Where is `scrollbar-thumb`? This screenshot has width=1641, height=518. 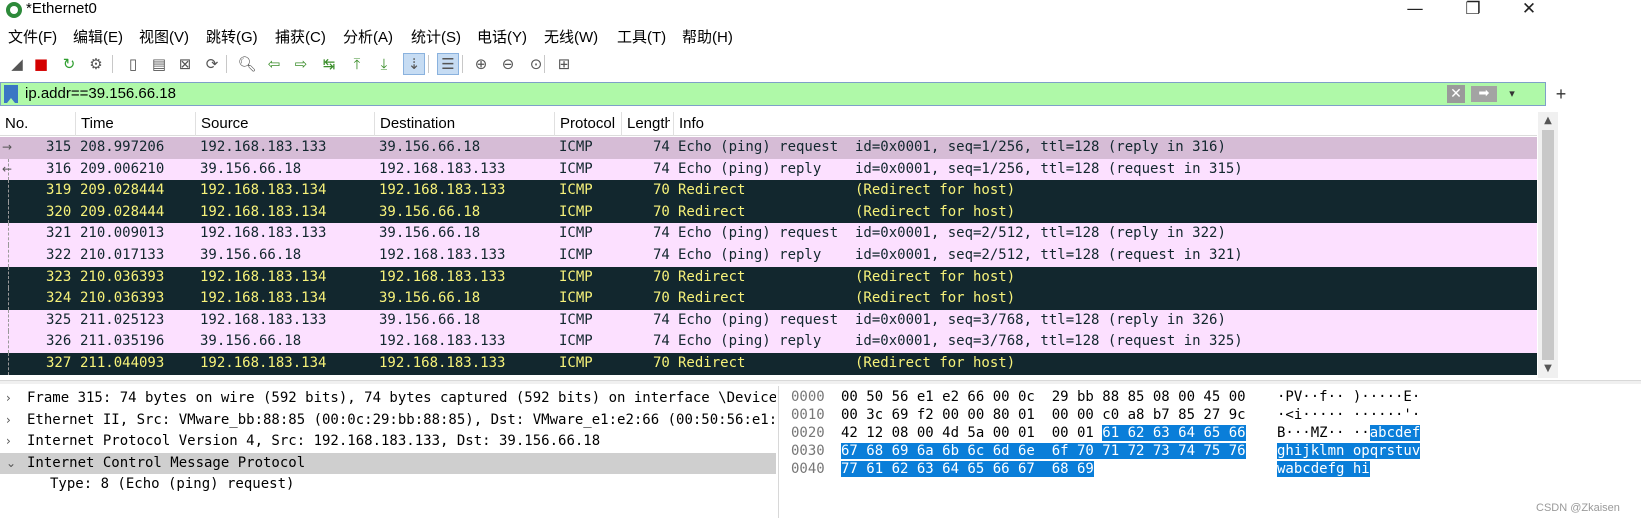 scrollbar-thumb is located at coordinates (1548, 245).